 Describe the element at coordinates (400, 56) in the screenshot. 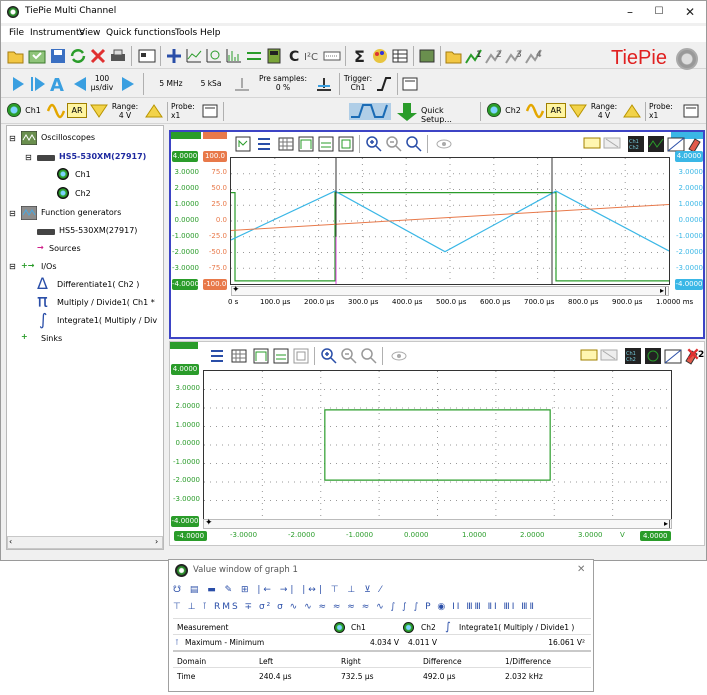

I see `table-icon` at that location.